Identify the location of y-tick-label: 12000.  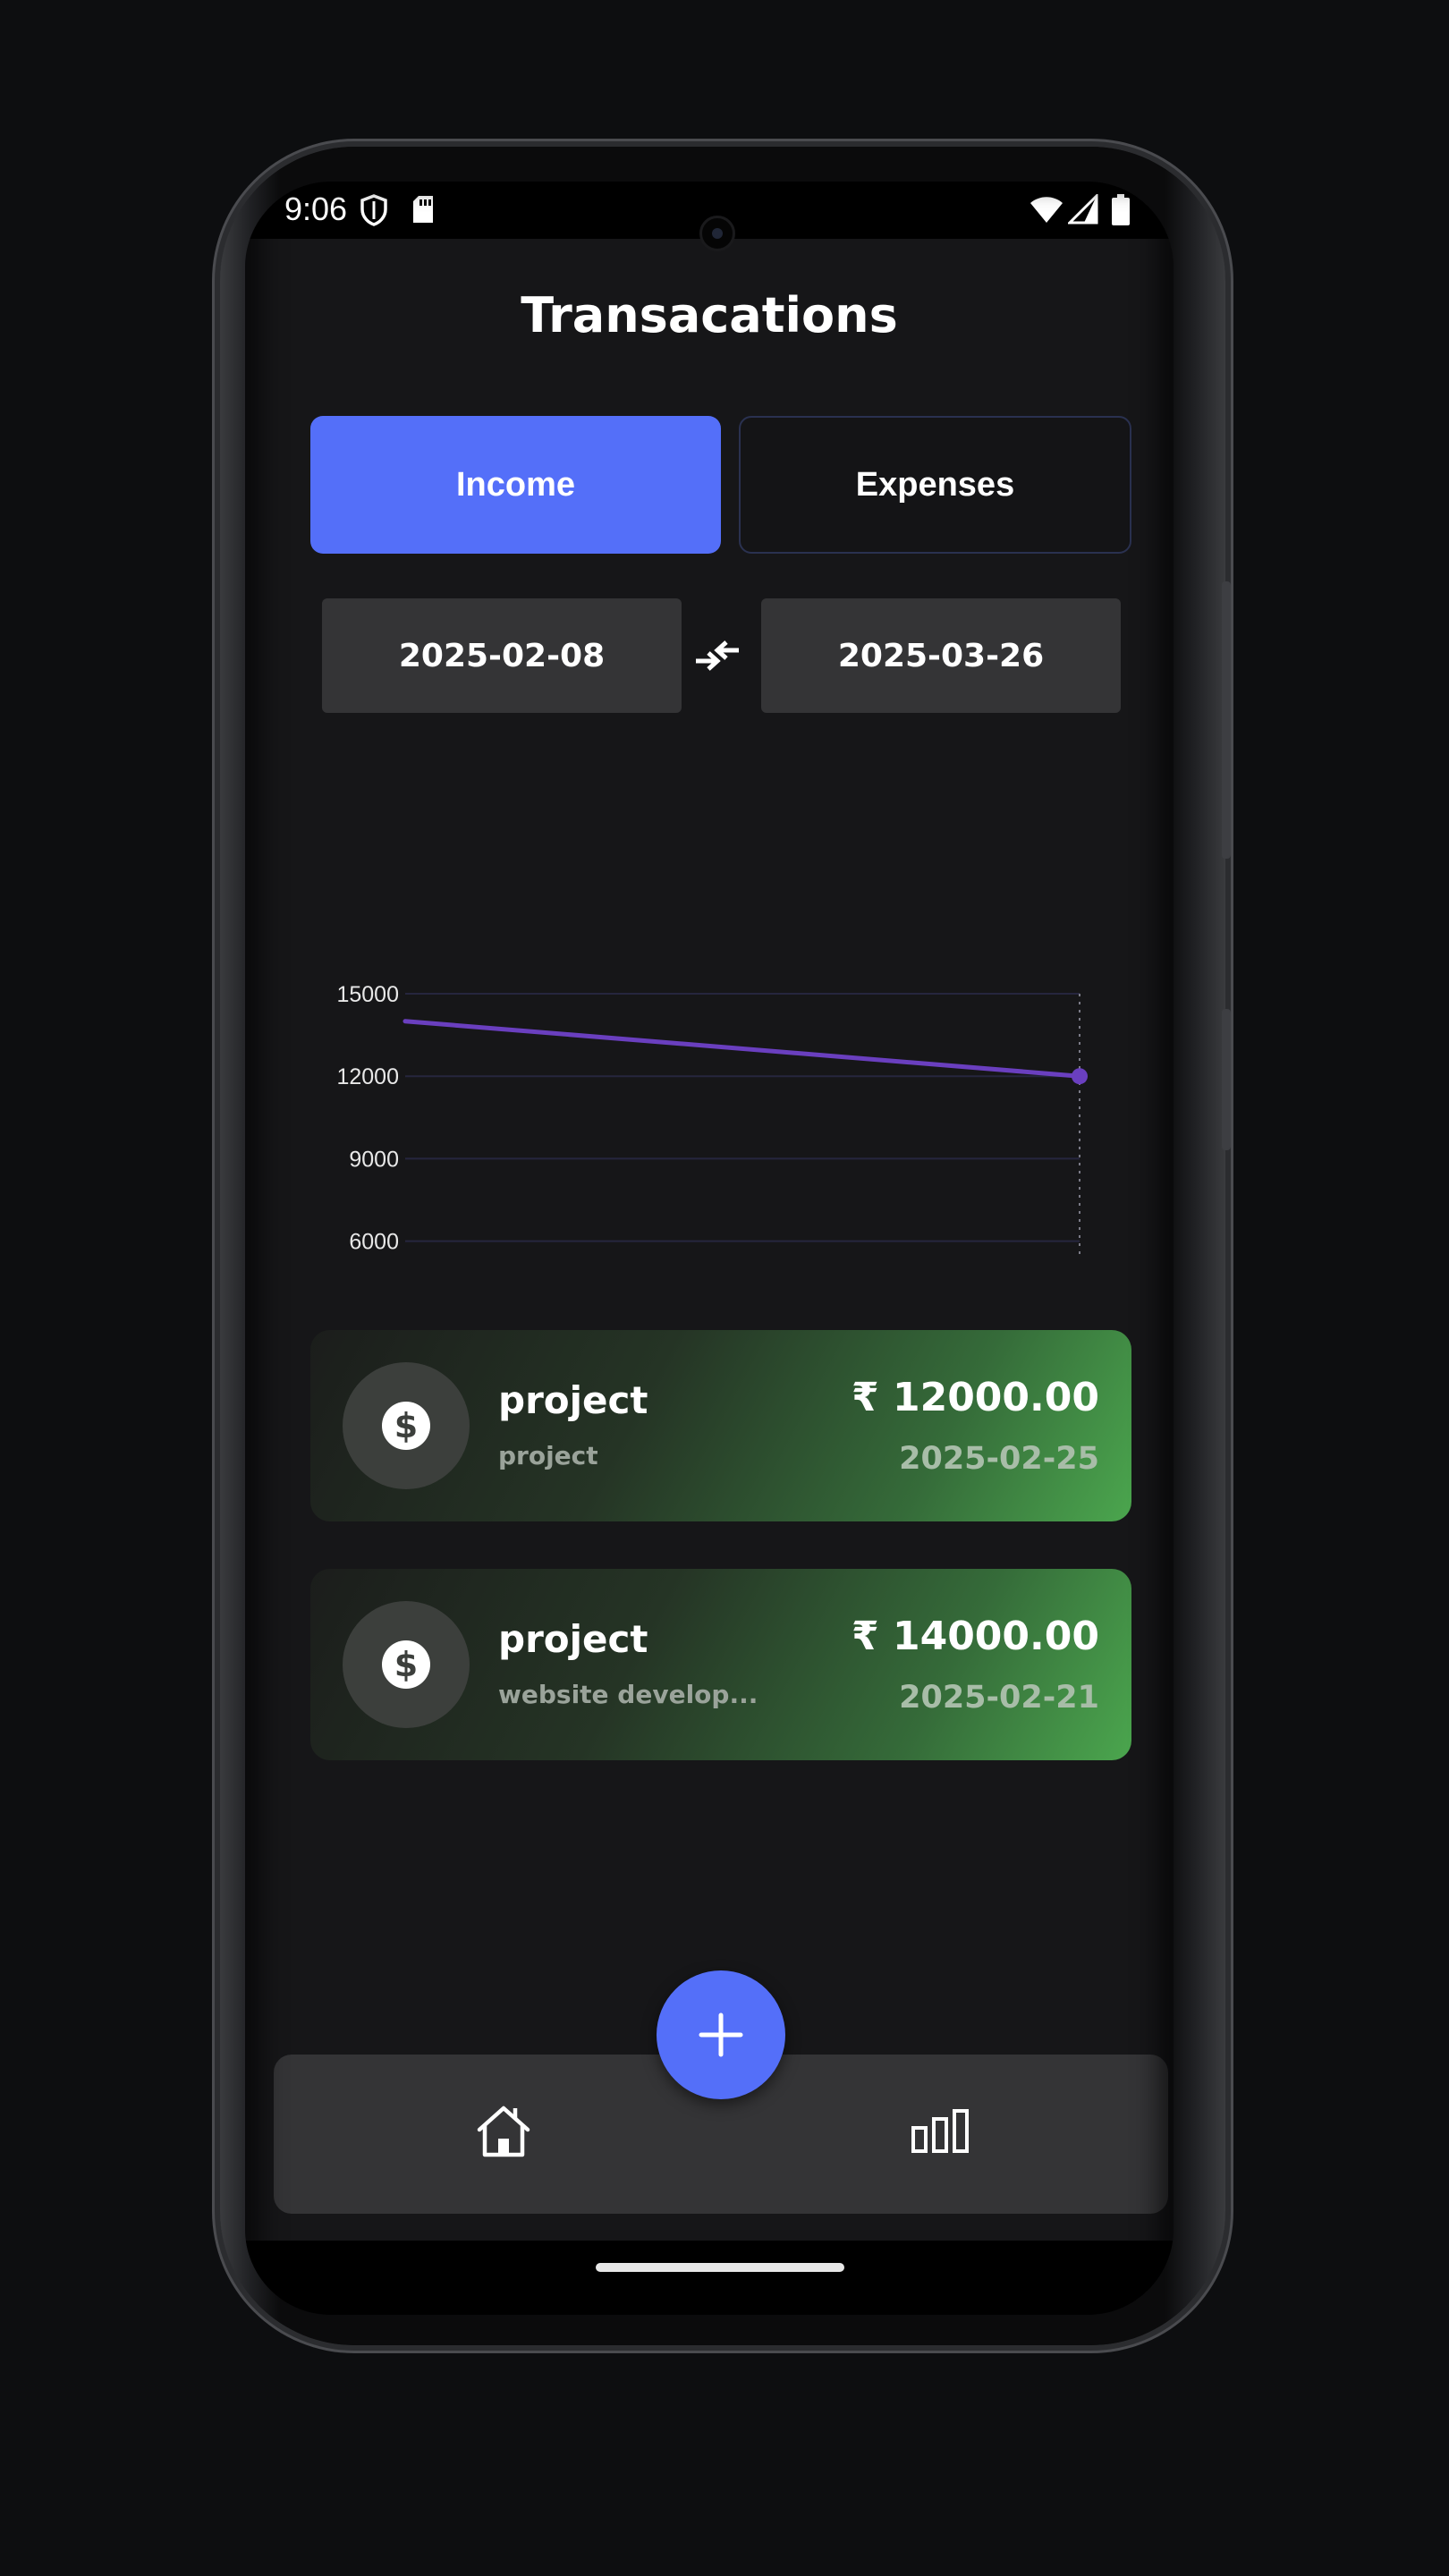
(367, 1076).